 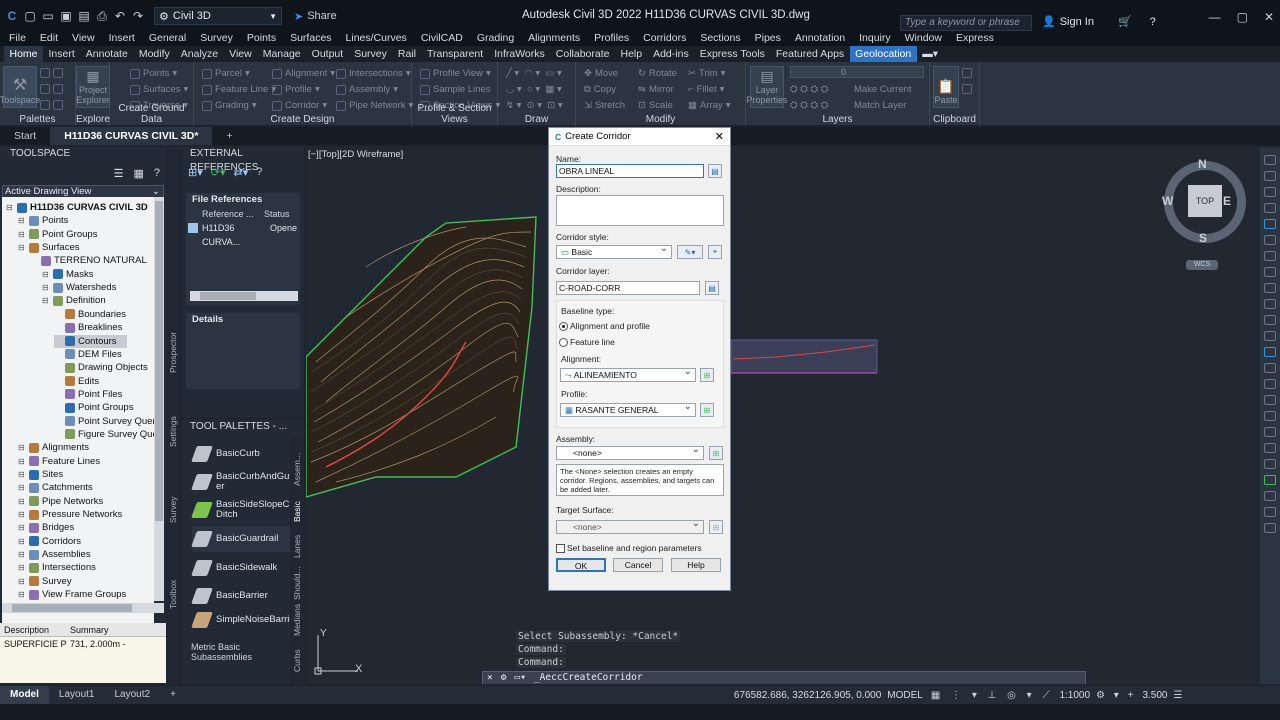 What do you see at coordinates (51, 105) in the screenshot?
I see `palette-props-icon` at bounding box center [51, 105].